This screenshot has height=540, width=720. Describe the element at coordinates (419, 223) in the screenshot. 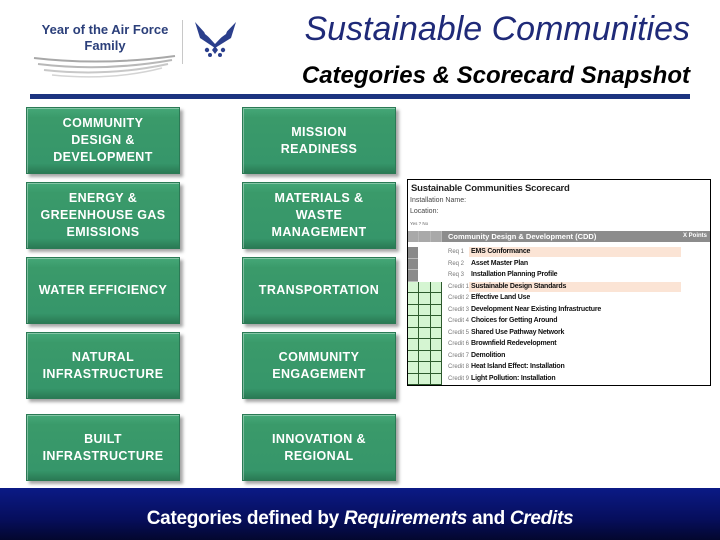

I see `yes-maybe-no-header: Yes ? No` at that location.